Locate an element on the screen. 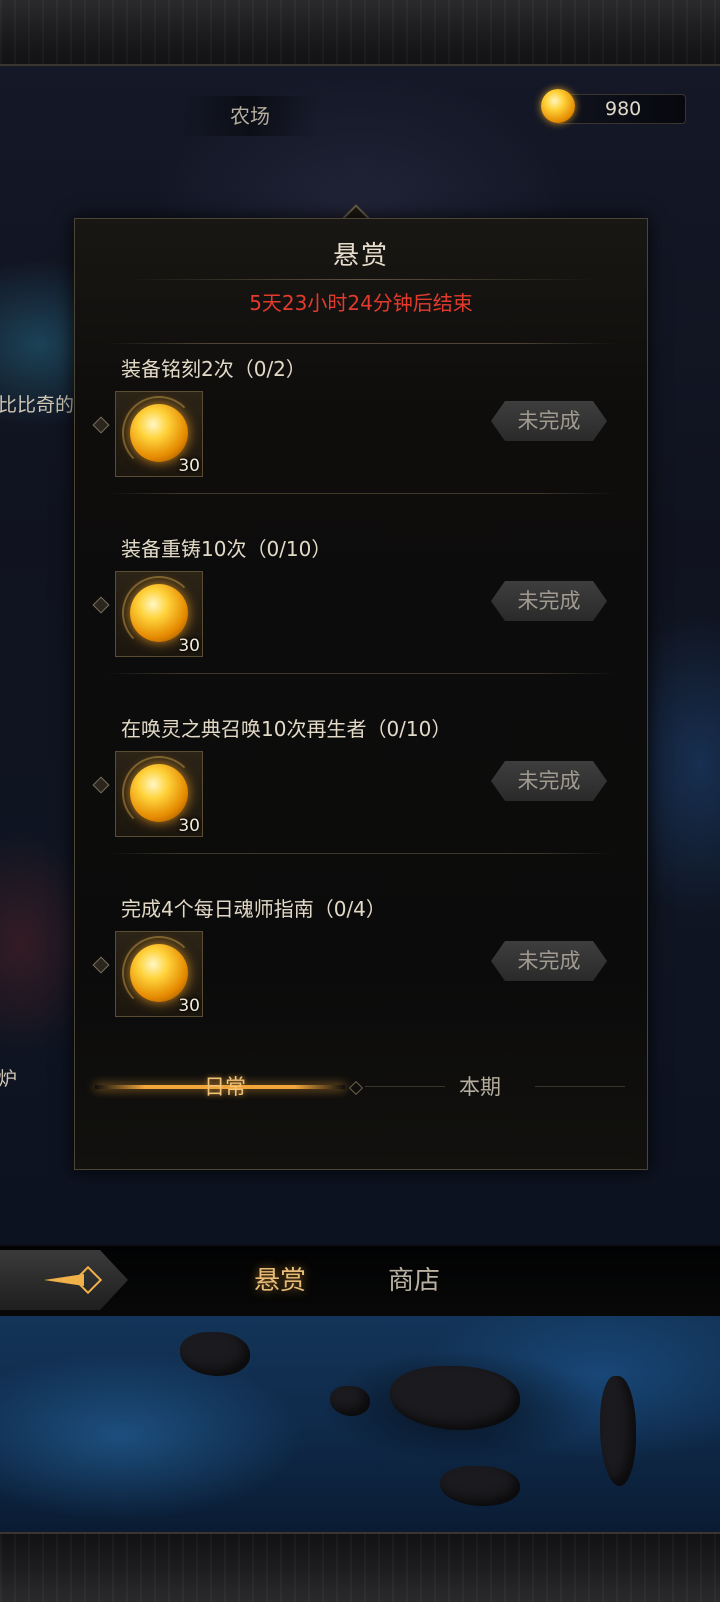 The height and width of the screenshot is (1602, 720). panel-tab-bar: 日常 本期 is located at coordinates (361, 1087).